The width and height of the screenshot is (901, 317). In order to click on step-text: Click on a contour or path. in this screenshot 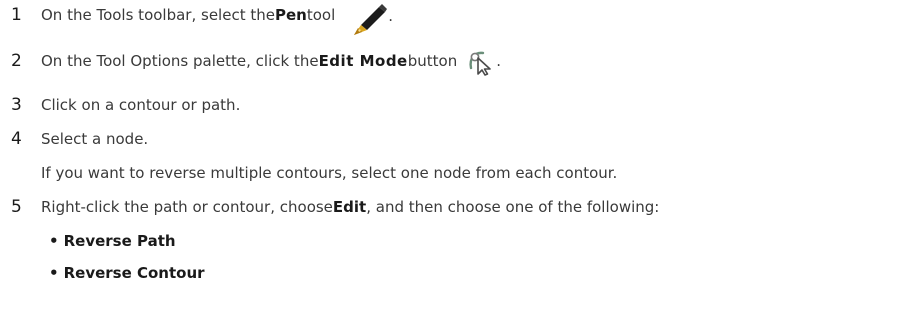, I will do `click(141, 105)`.